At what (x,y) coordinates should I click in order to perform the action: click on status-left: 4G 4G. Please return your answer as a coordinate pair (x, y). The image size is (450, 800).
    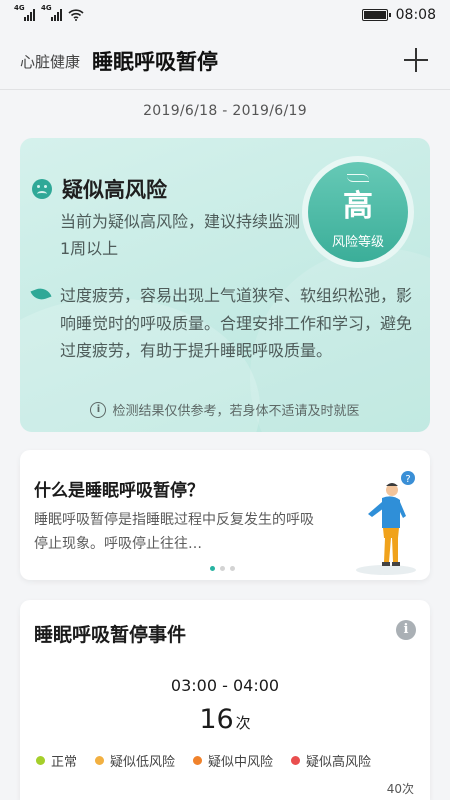
    Looking at the image, I should click on (49, 12).